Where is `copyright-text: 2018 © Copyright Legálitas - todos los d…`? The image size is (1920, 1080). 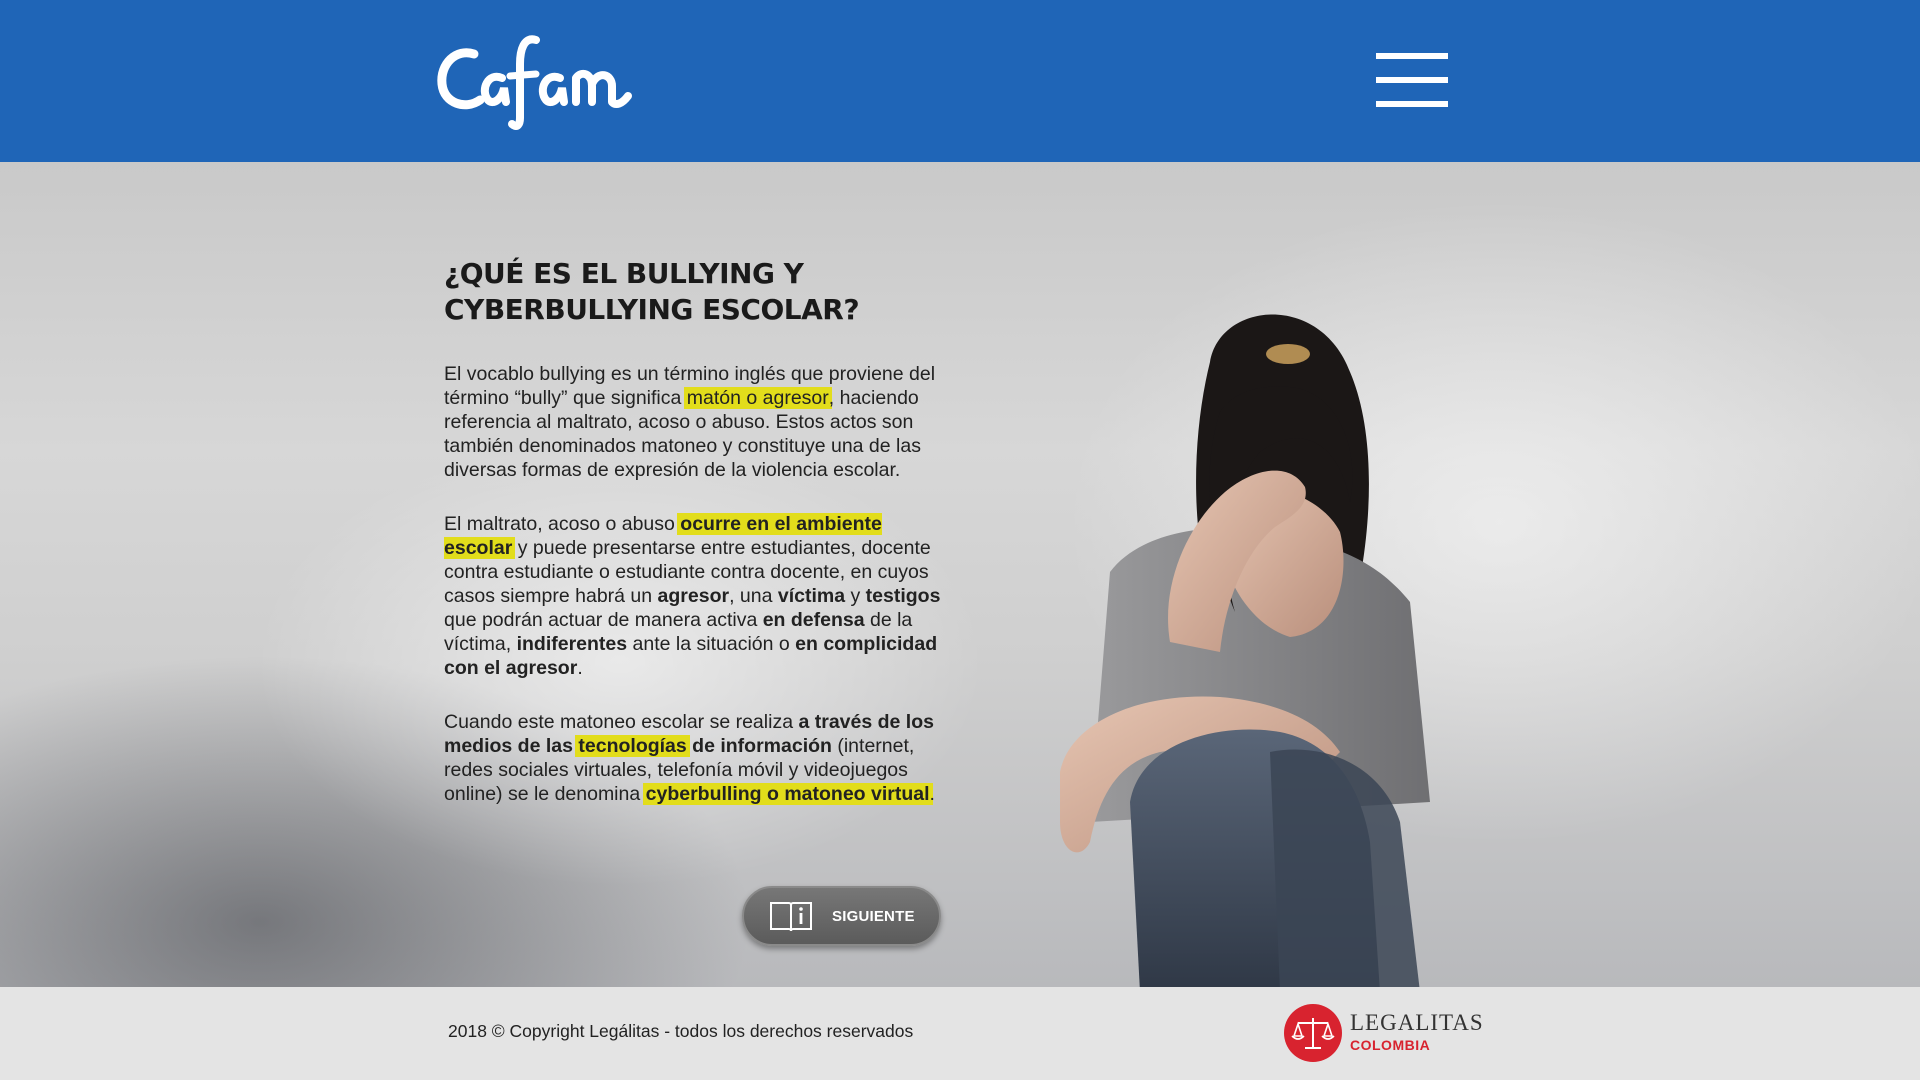 copyright-text: 2018 © Copyright Legálitas - todos los d… is located at coordinates (681, 1031).